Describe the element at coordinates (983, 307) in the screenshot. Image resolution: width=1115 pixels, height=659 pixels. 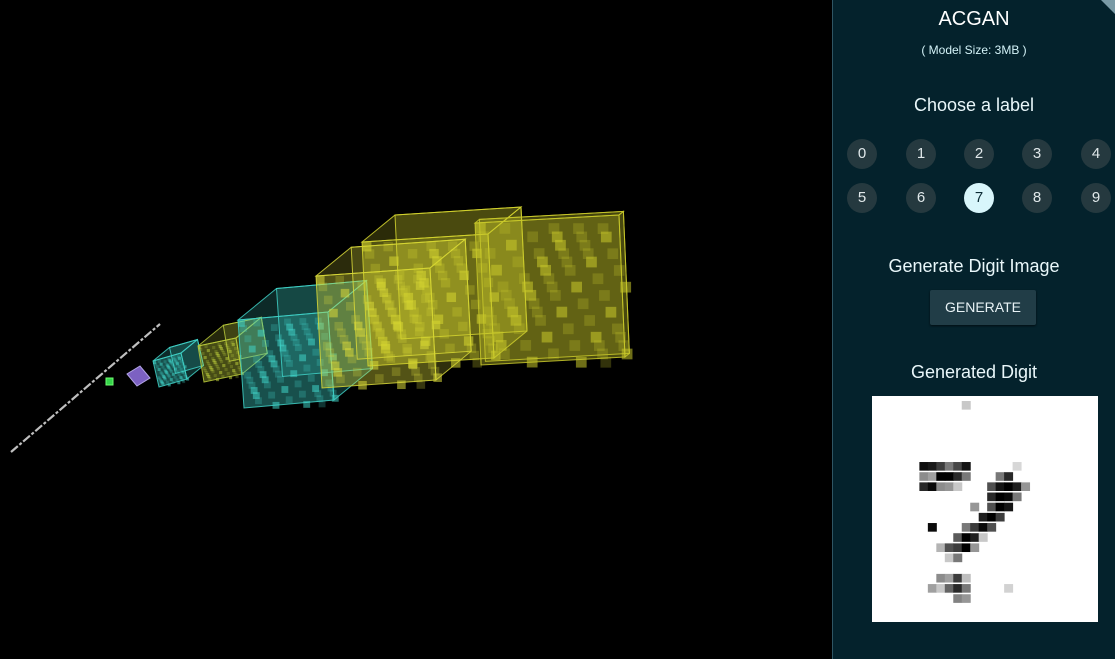
I see `generate-button: GENERATE` at that location.